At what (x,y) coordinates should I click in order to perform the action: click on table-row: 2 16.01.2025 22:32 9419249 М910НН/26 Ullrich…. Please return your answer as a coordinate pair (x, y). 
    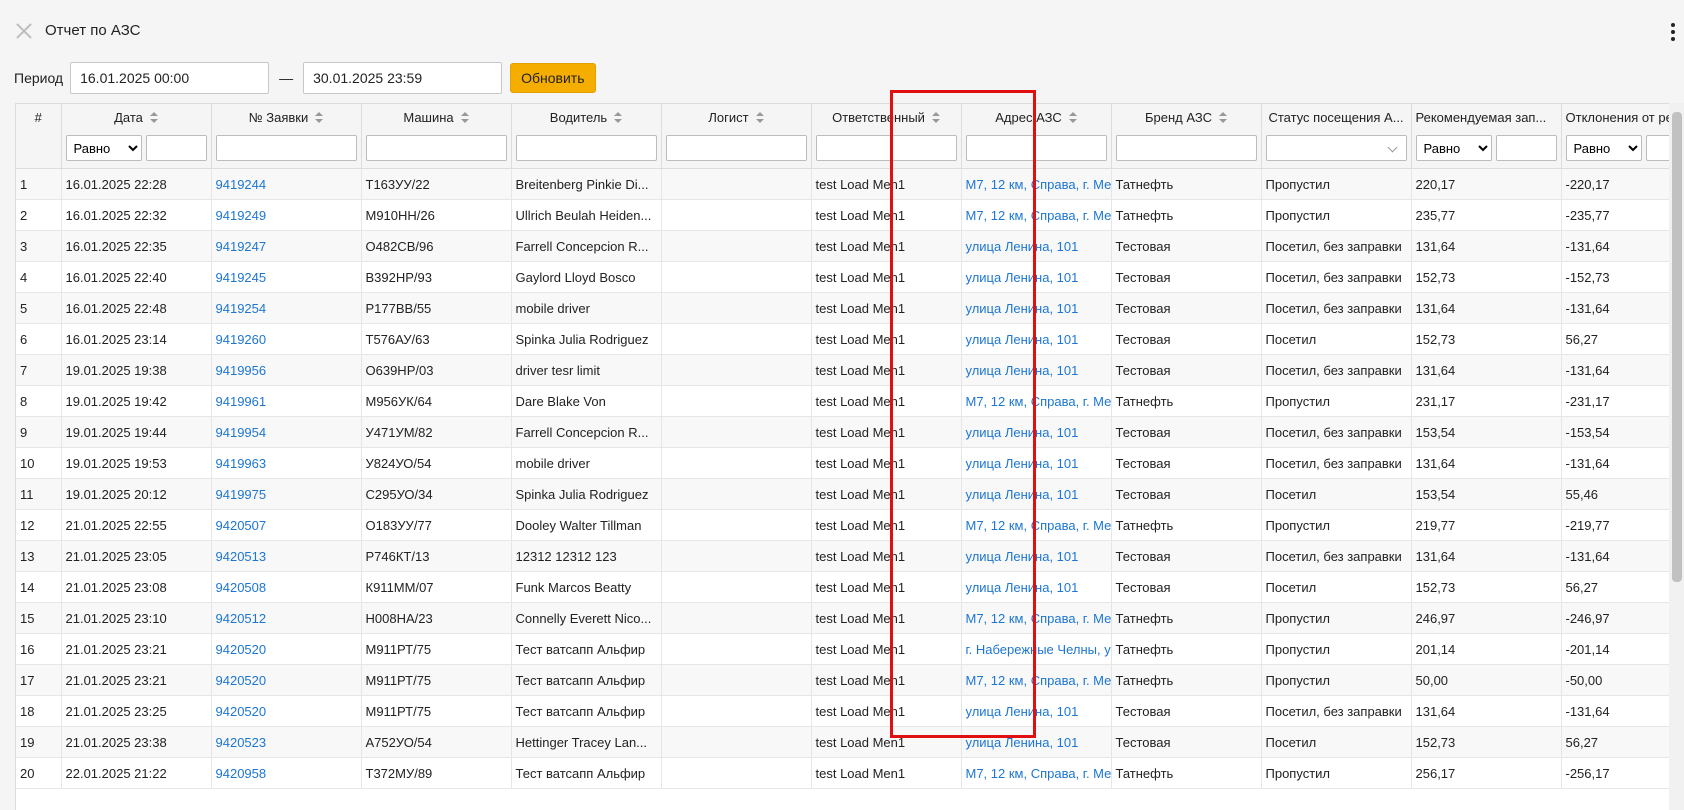
    Looking at the image, I should click on (842, 215).